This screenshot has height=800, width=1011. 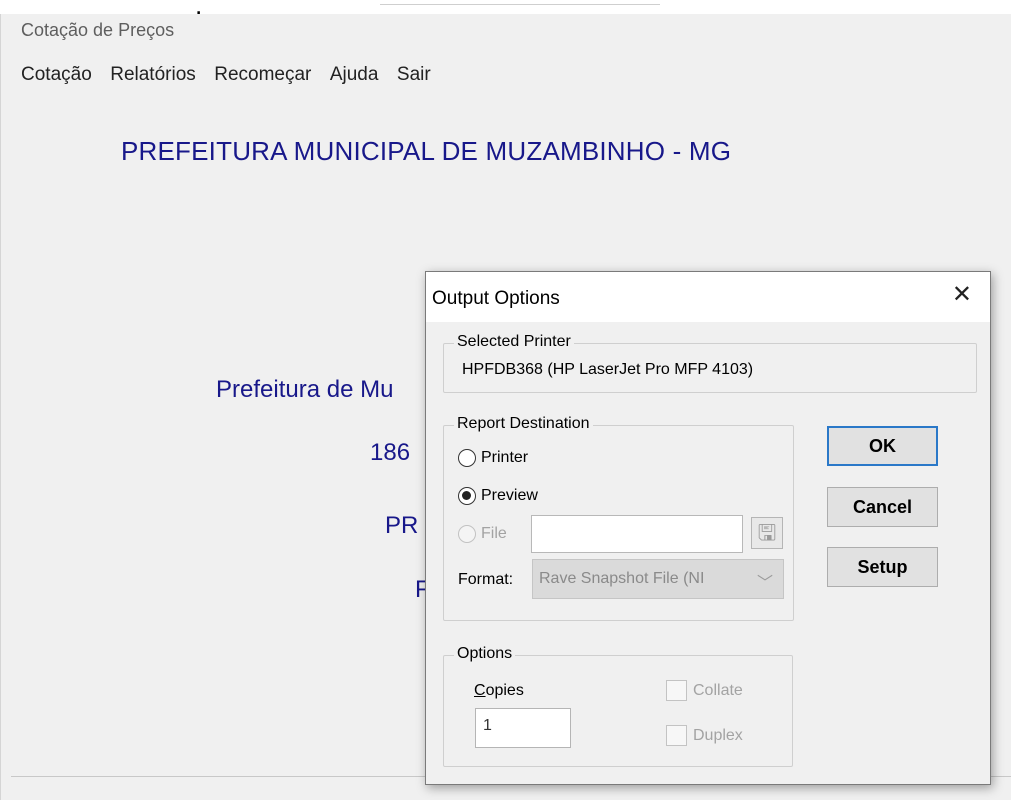 I want to click on window-title: Cotação de Preços, so click(x=98, y=30).